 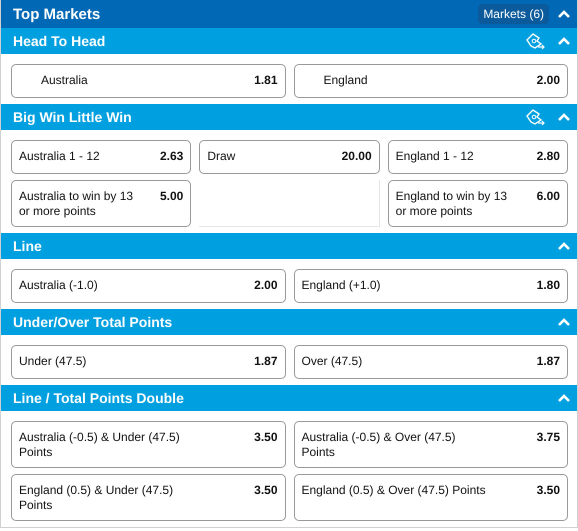 What do you see at coordinates (101, 203) in the screenshot?
I see `odds-button: Australia to win by 13 or more points 5.00` at bounding box center [101, 203].